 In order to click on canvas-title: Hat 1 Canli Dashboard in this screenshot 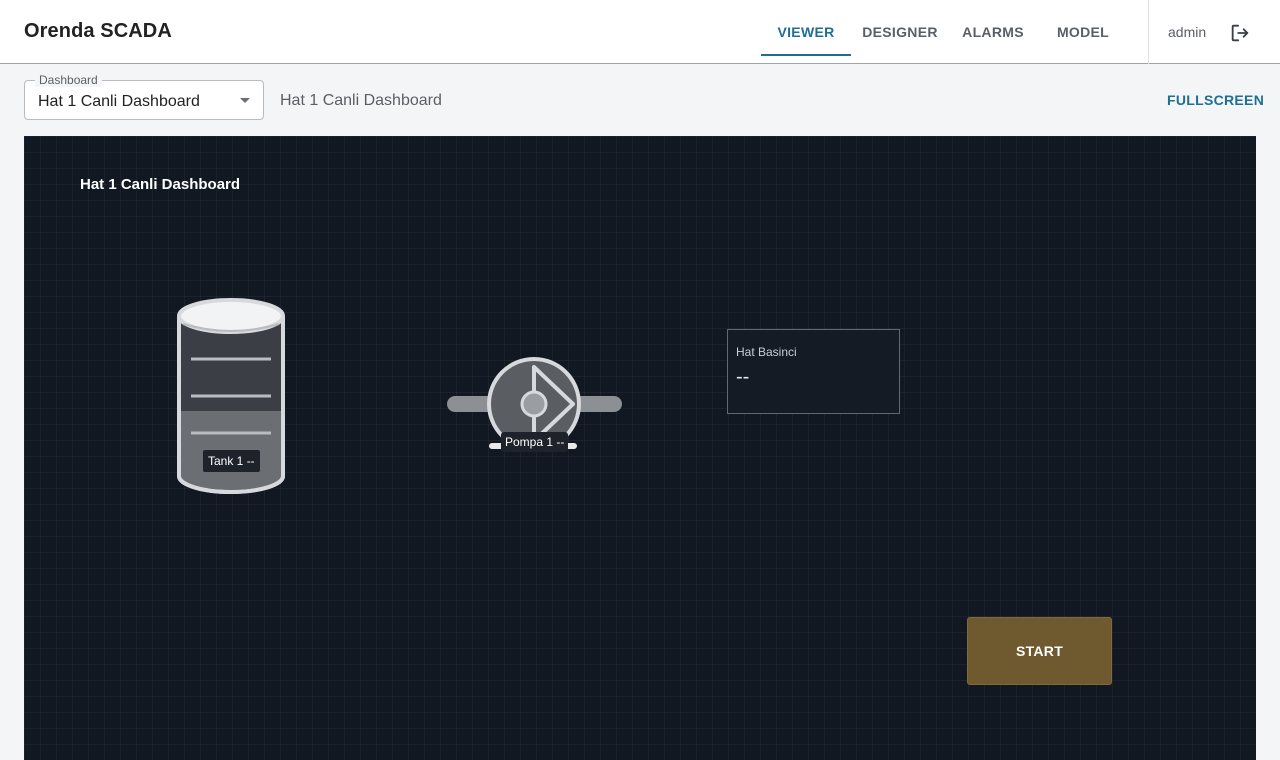, I will do `click(160, 184)`.